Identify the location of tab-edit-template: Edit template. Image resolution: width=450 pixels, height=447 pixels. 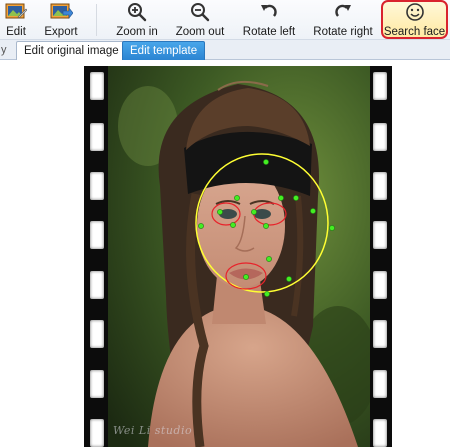
(164, 50).